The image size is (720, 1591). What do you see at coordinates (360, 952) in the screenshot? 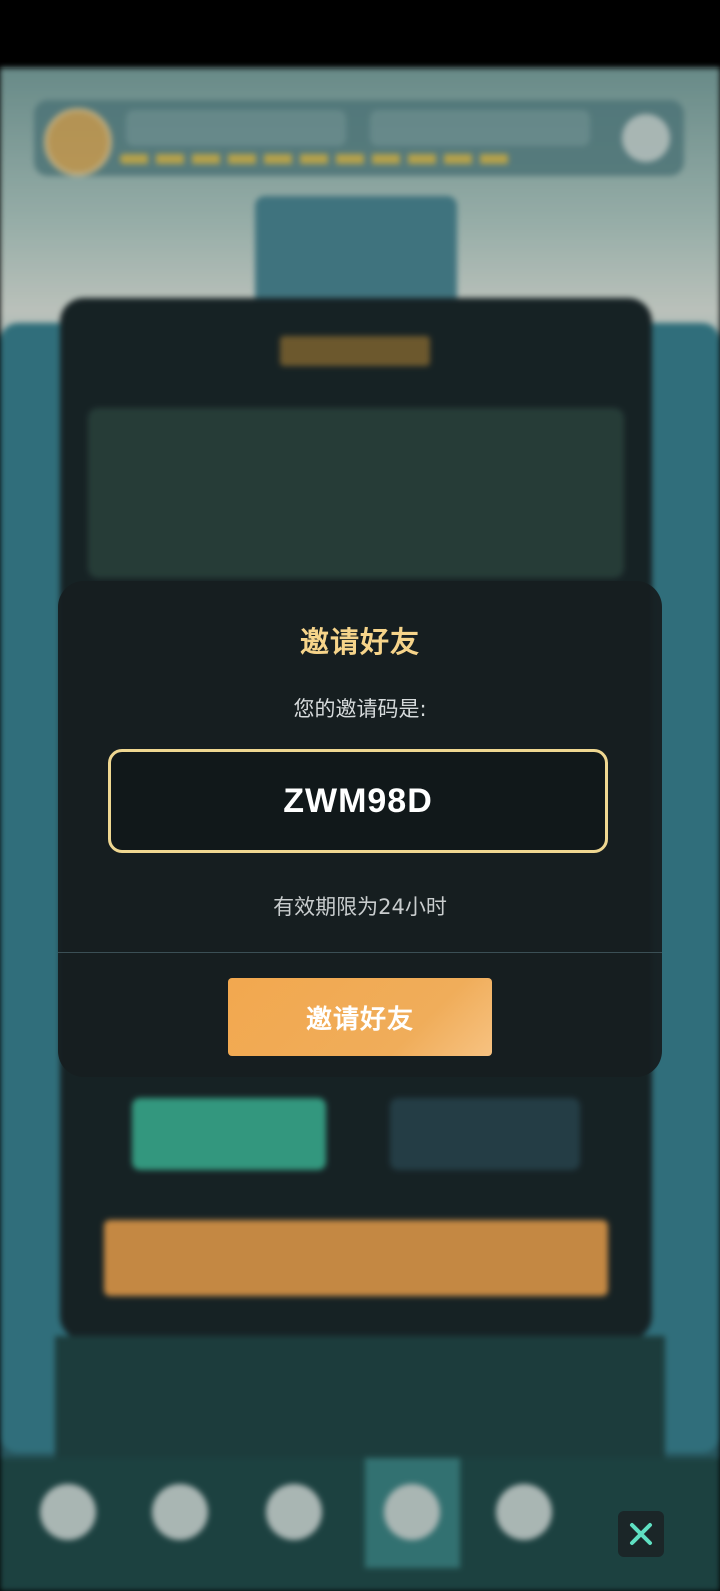
I see `modal-divider` at bounding box center [360, 952].